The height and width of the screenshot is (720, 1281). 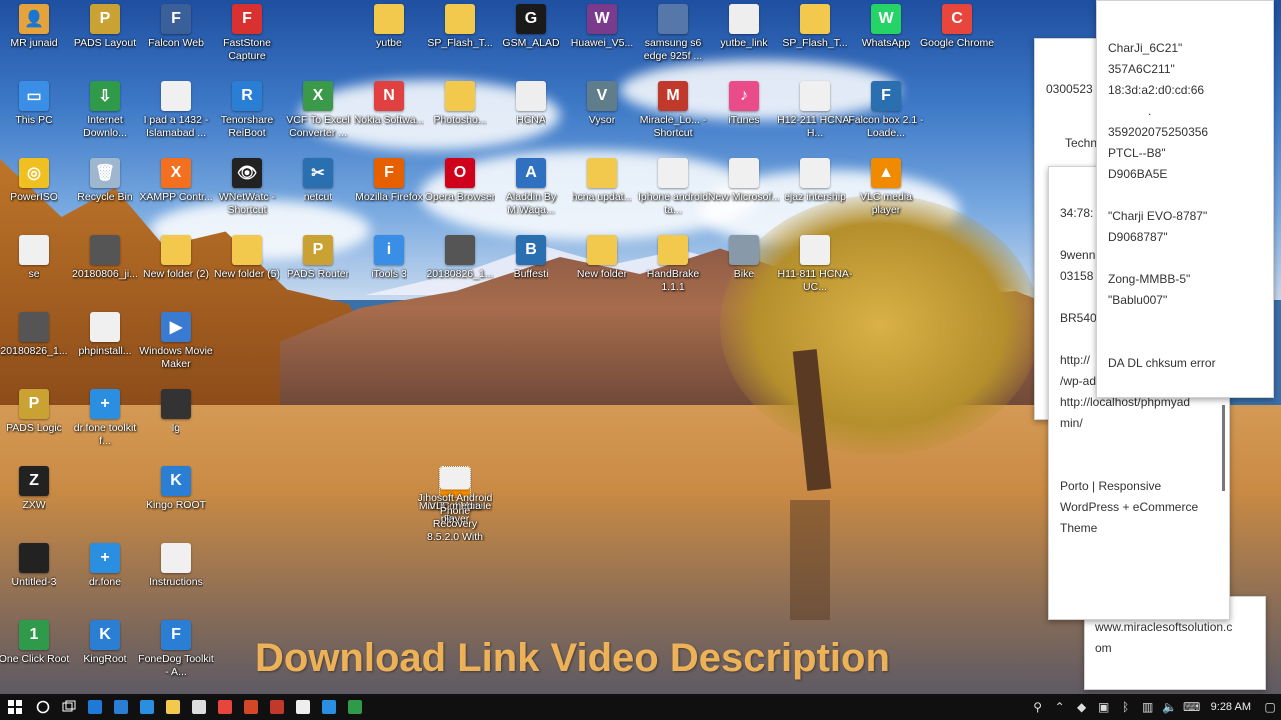 What do you see at coordinates (247, 272) in the screenshot?
I see `desktop-icon: New folder (5)` at bounding box center [247, 272].